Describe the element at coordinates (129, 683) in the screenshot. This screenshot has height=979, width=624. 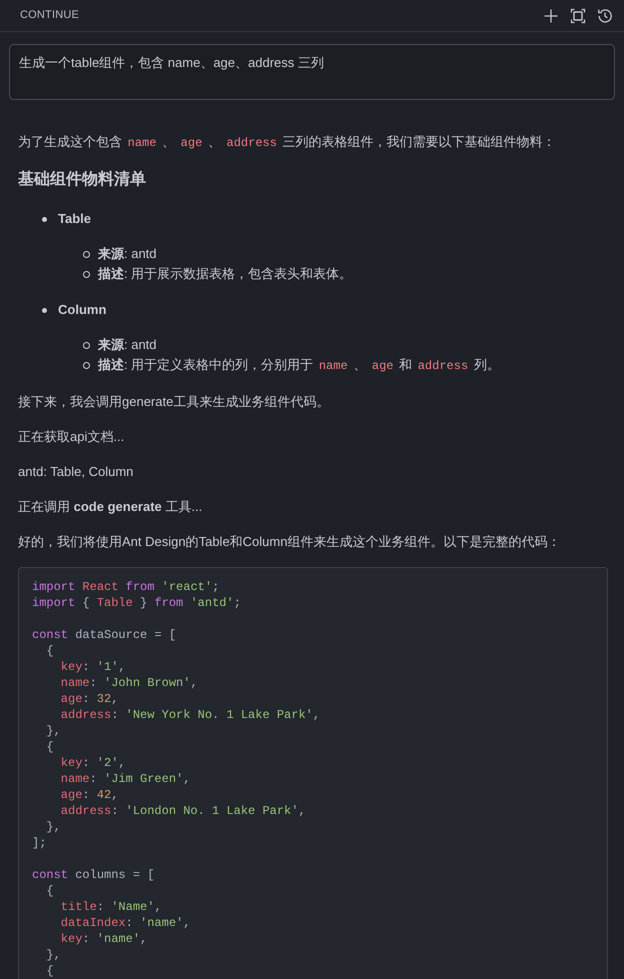
I see `code-line: name: 'John Brown',` at that location.